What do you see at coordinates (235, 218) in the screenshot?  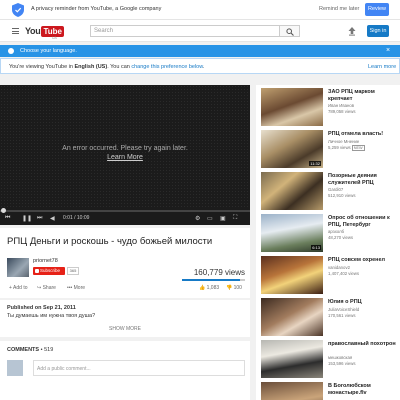 I see `fullscreen-icon: ⛶` at bounding box center [235, 218].